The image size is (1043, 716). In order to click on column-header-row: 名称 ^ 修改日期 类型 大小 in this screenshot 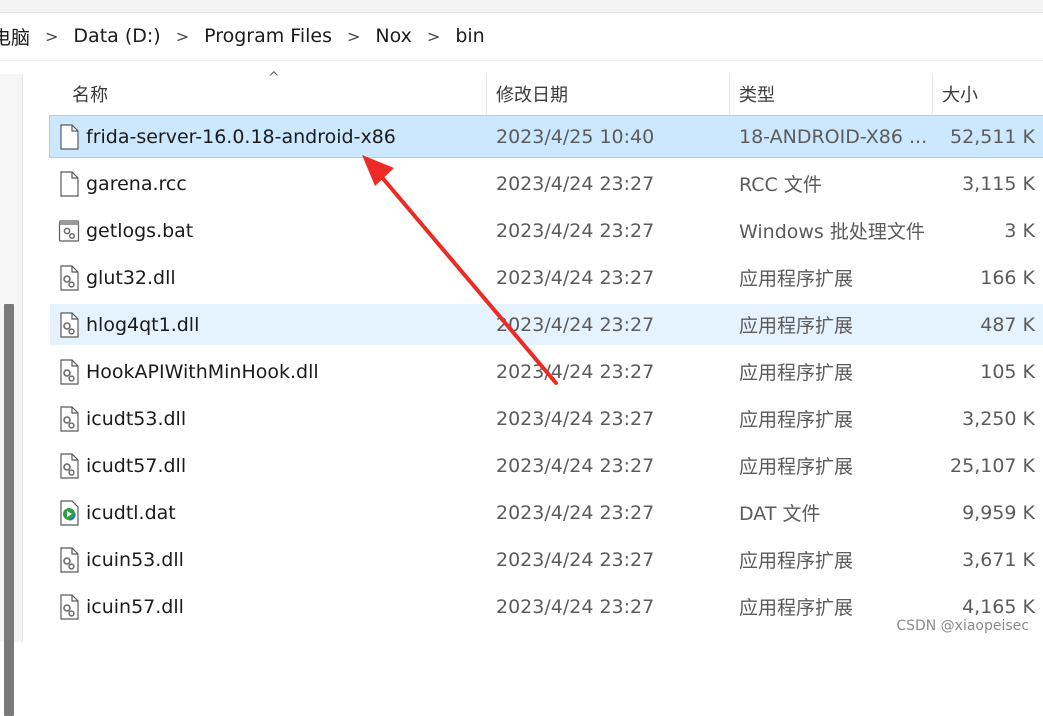, I will do `click(546, 92)`.